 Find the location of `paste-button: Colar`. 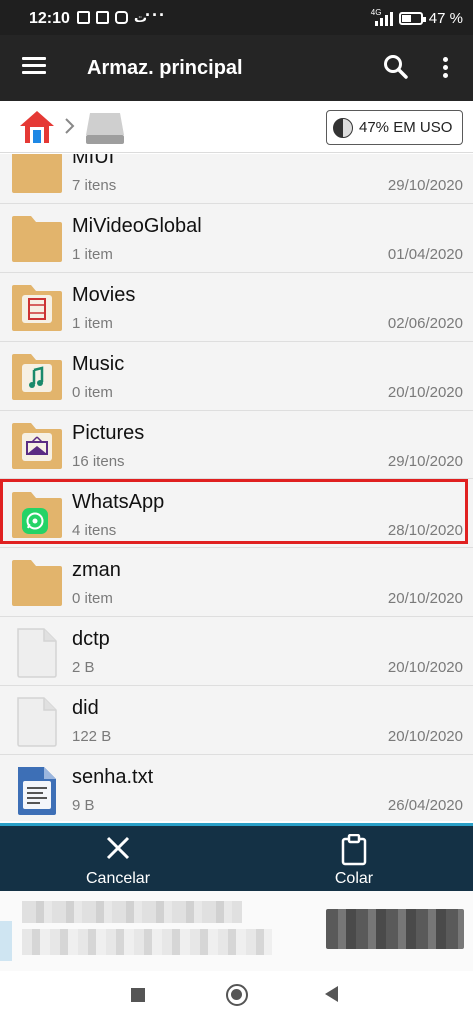

paste-button: Colar is located at coordinates (354, 858).